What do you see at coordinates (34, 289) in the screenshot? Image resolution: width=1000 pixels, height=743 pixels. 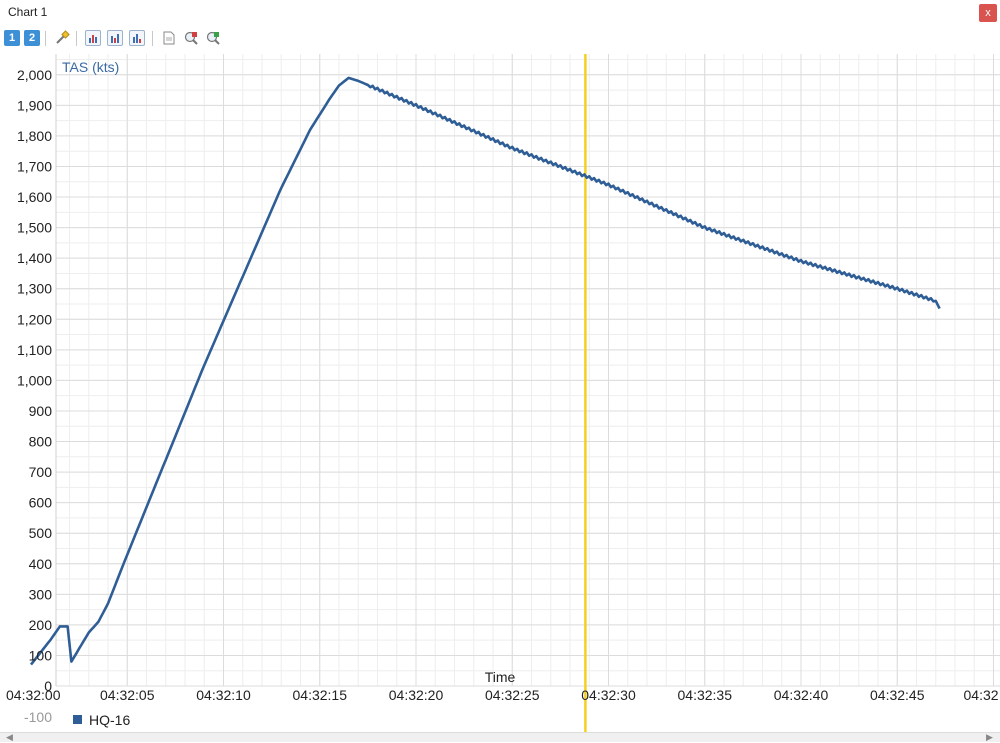 I see `y-tick-label: 1,300` at bounding box center [34, 289].